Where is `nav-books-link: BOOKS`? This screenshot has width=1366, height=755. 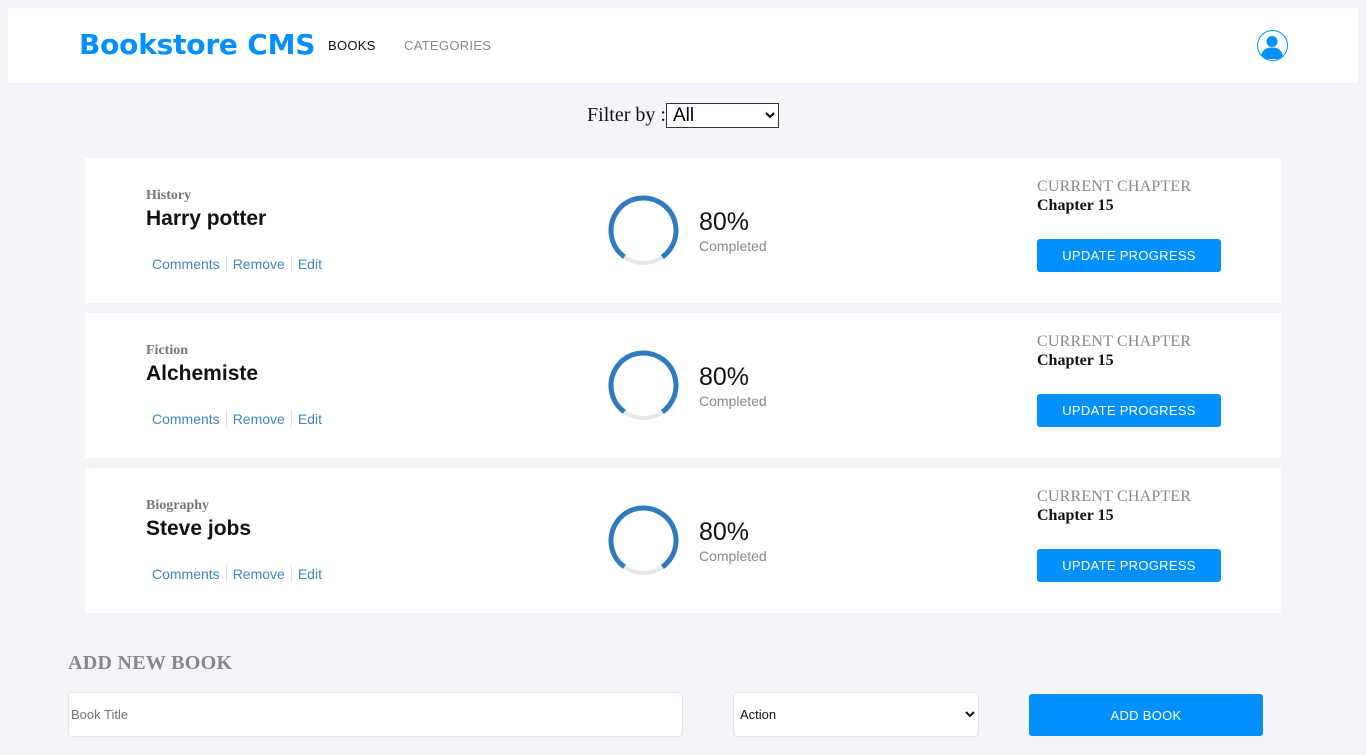 nav-books-link: BOOKS is located at coordinates (352, 45).